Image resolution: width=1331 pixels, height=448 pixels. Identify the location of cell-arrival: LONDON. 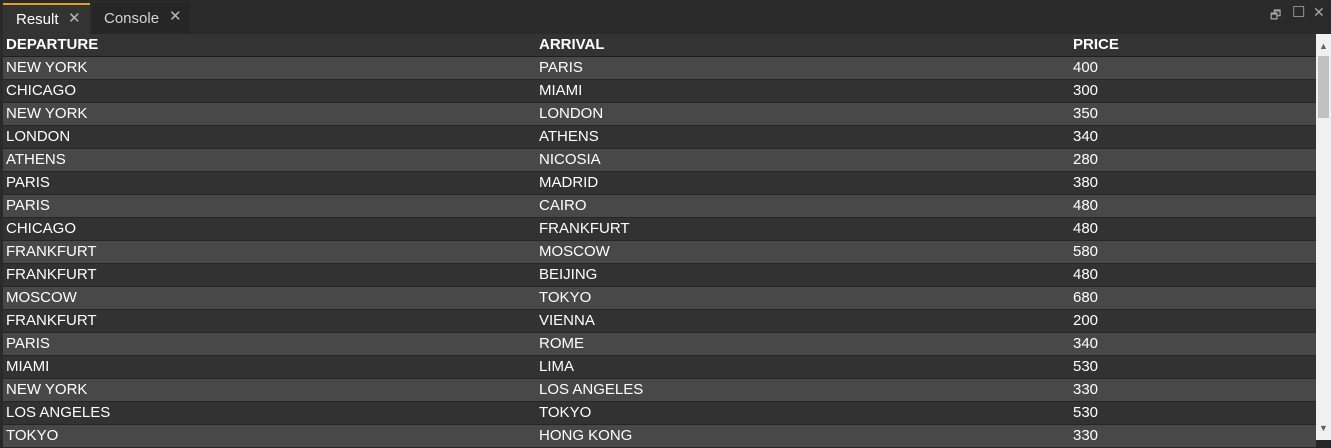
(803, 114).